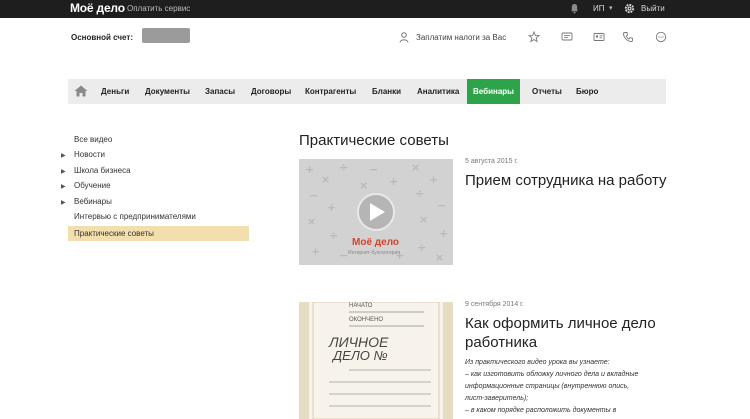 This screenshot has height=419, width=750. I want to click on sidebar-item-practical-tips: Практические советы, so click(114, 233).